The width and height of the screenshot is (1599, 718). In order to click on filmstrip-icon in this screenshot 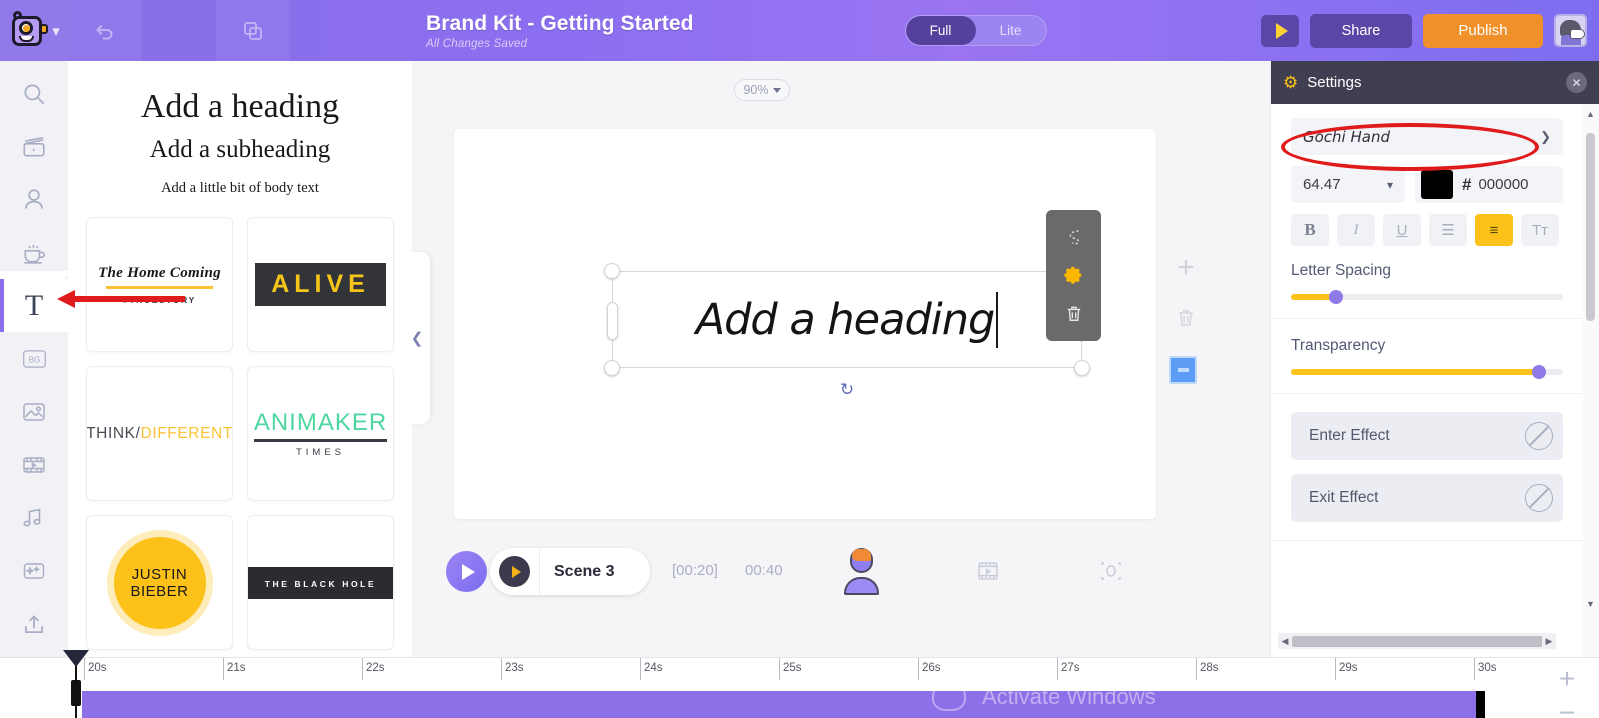, I will do `click(34, 464)`.